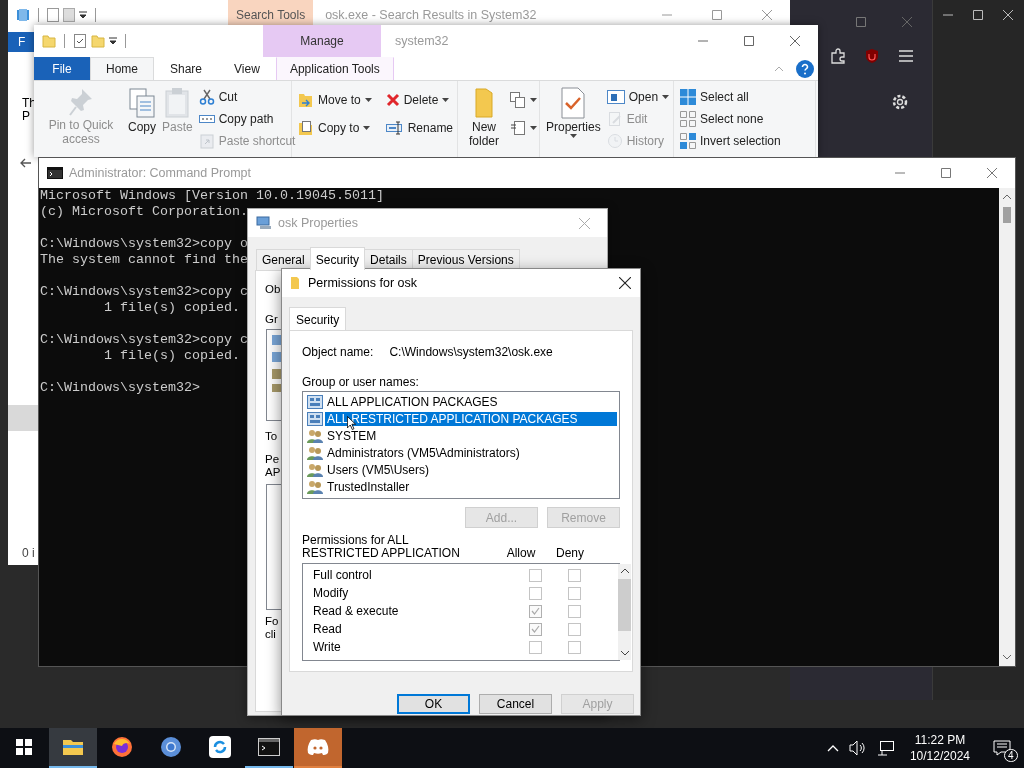 The image size is (1024, 768). What do you see at coordinates (521, 553) in the screenshot?
I see `column-header: Allow` at bounding box center [521, 553].